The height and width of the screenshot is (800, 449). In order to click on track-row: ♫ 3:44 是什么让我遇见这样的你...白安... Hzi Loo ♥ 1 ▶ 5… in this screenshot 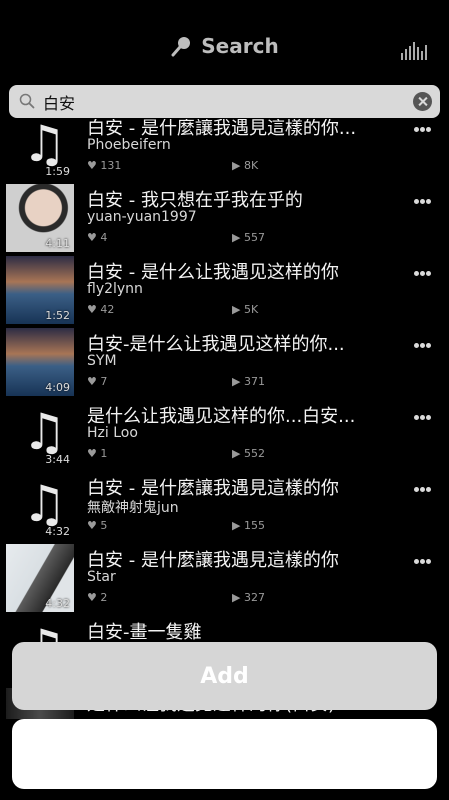, I will do `click(224, 433)`.